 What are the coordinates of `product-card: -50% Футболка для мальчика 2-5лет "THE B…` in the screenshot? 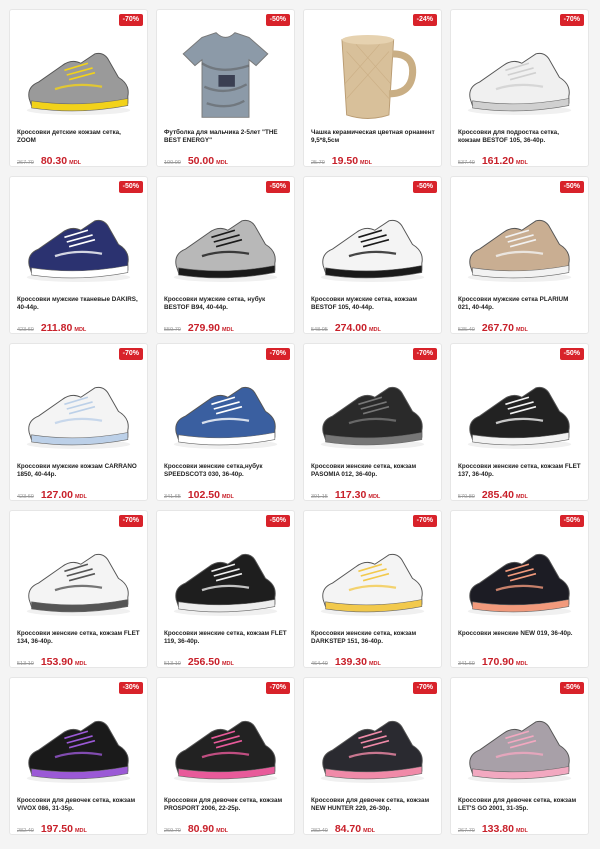 It's located at (225, 88).